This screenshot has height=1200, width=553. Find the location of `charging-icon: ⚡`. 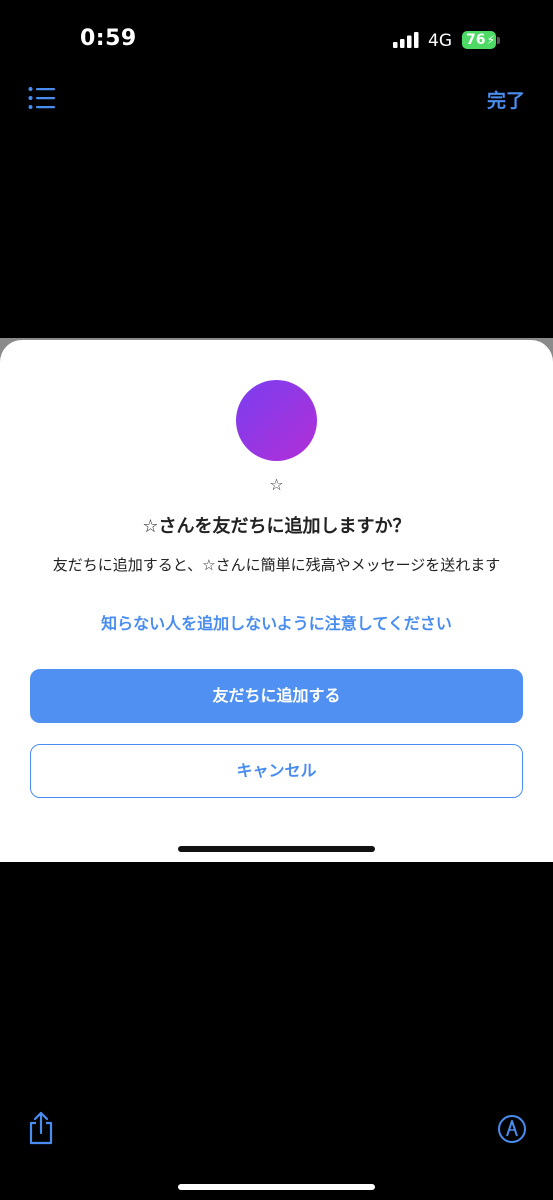

charging-icon: ⚡ is located at coordinates (490, 40).